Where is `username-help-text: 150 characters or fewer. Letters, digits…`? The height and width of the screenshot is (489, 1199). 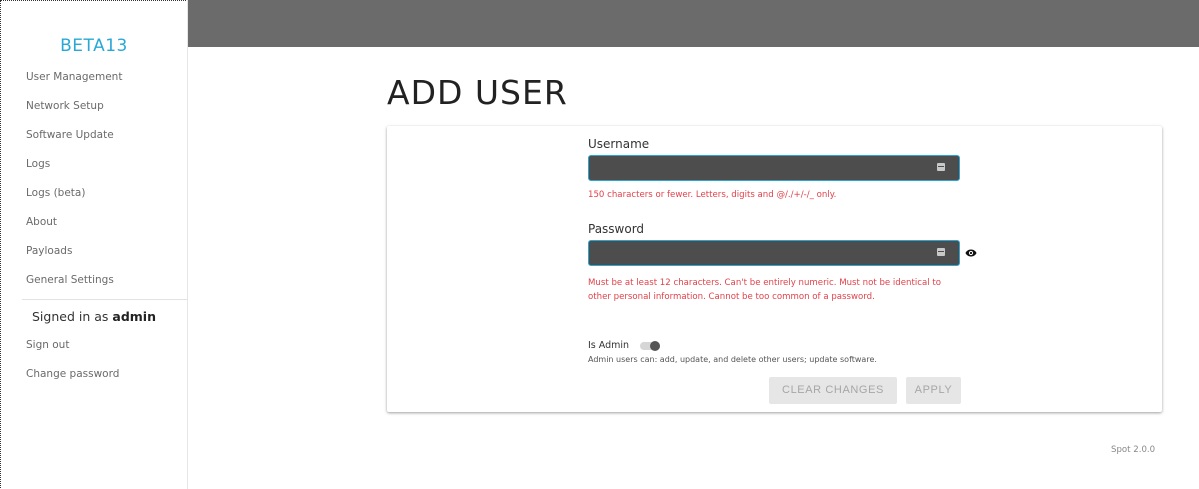 username-help-text: 150 characters or fewer. Letters, digits… is located at coordinates (712, 195).